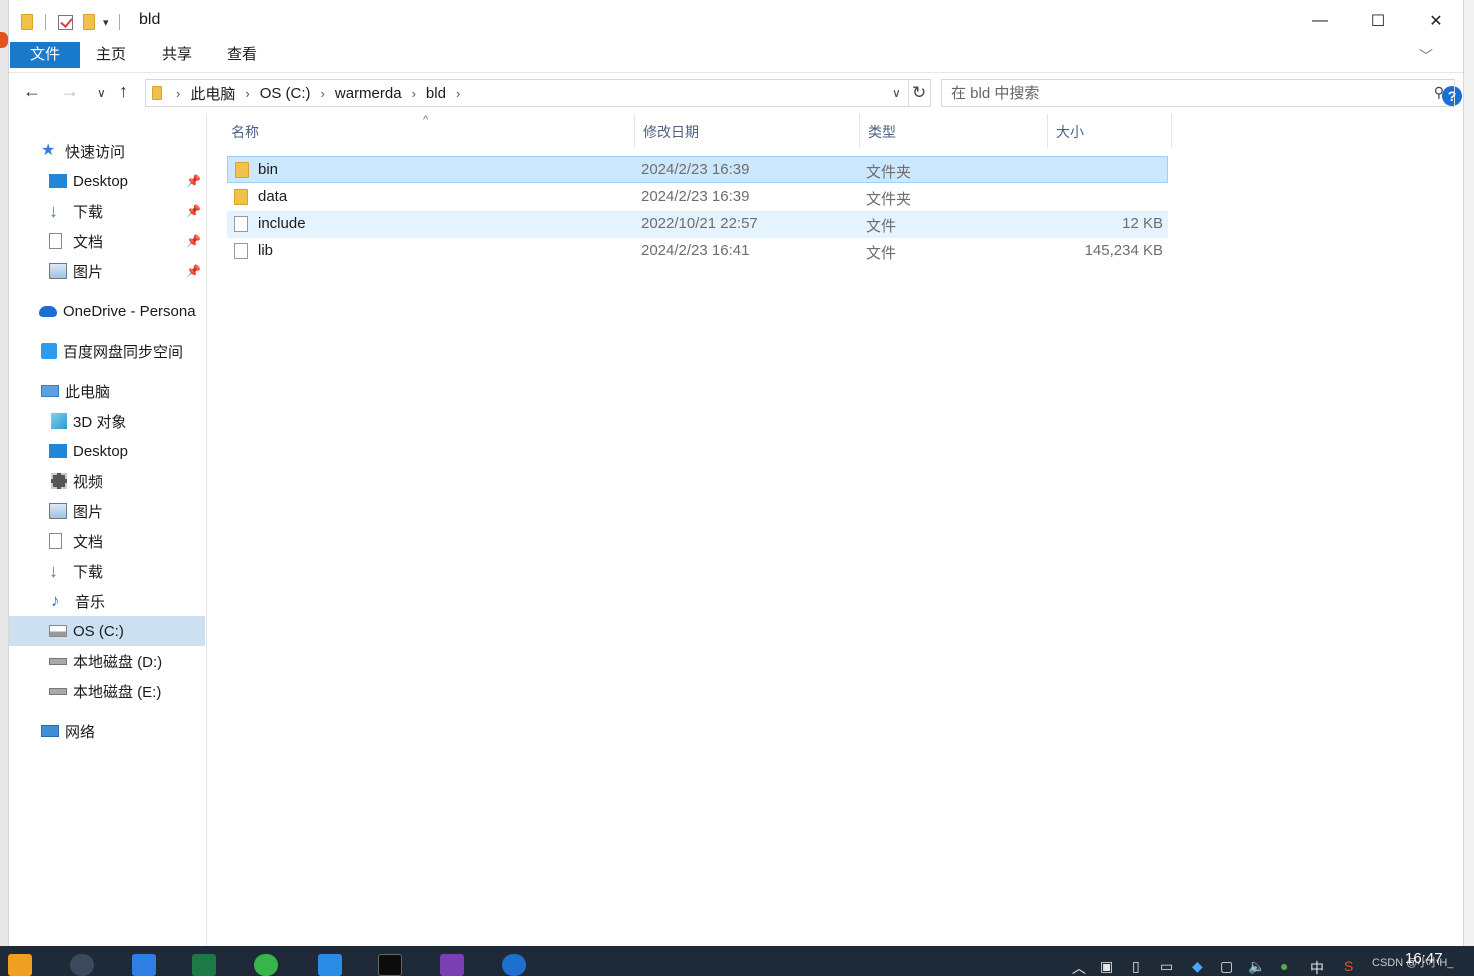  What do you see at coordinates (101, 93) in the screenshot?
I see `recent-locations-chevron-icon: ∨` at bounding box center [101, 93].